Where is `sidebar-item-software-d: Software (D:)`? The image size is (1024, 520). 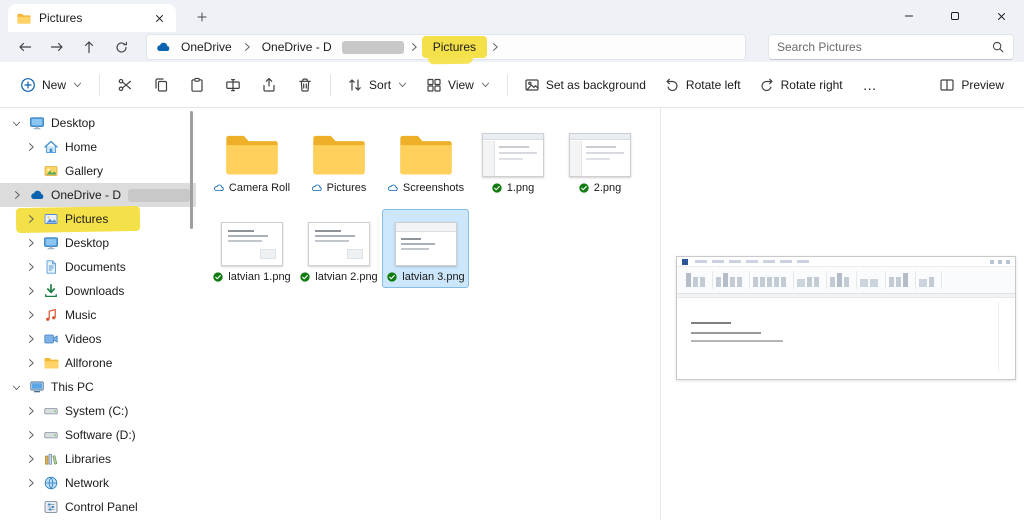
sidebar-item-software-d: Software (D:) is located at coordinates (98, 435).